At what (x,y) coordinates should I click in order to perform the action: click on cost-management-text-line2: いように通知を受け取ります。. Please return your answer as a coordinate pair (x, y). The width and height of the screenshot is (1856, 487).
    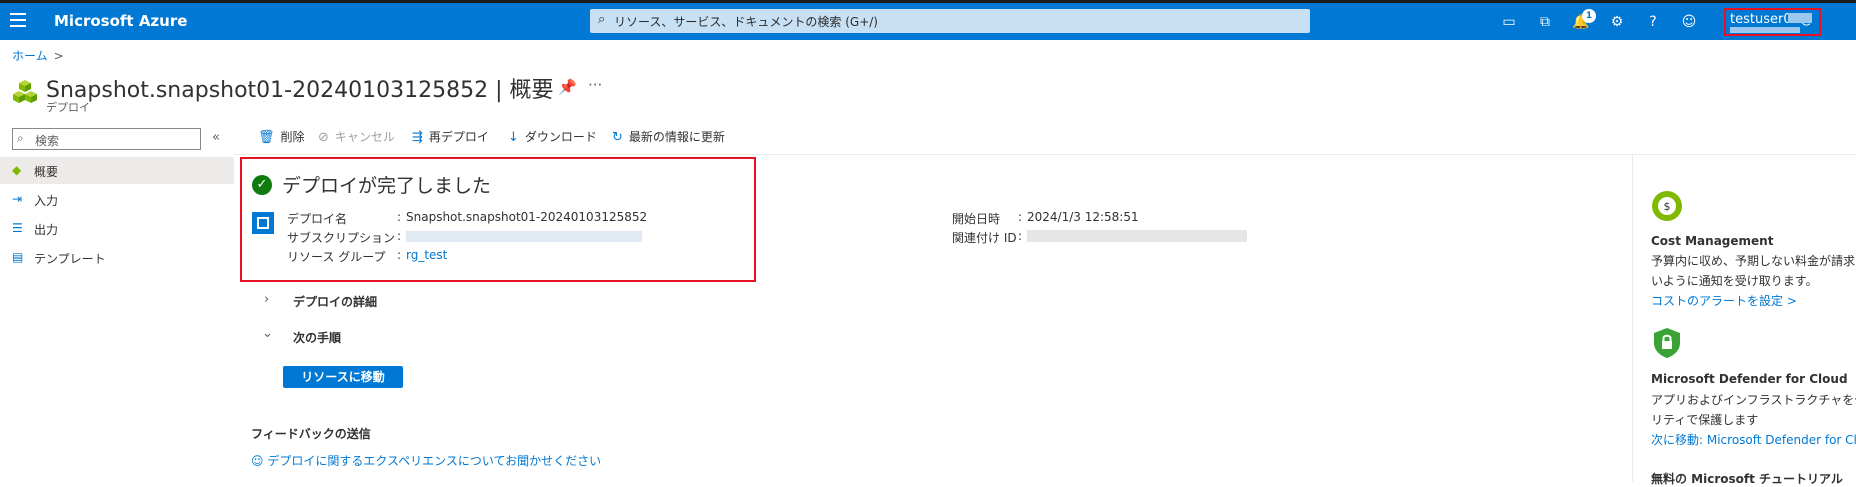
    Looking at the image, I should click on (1734, 281).